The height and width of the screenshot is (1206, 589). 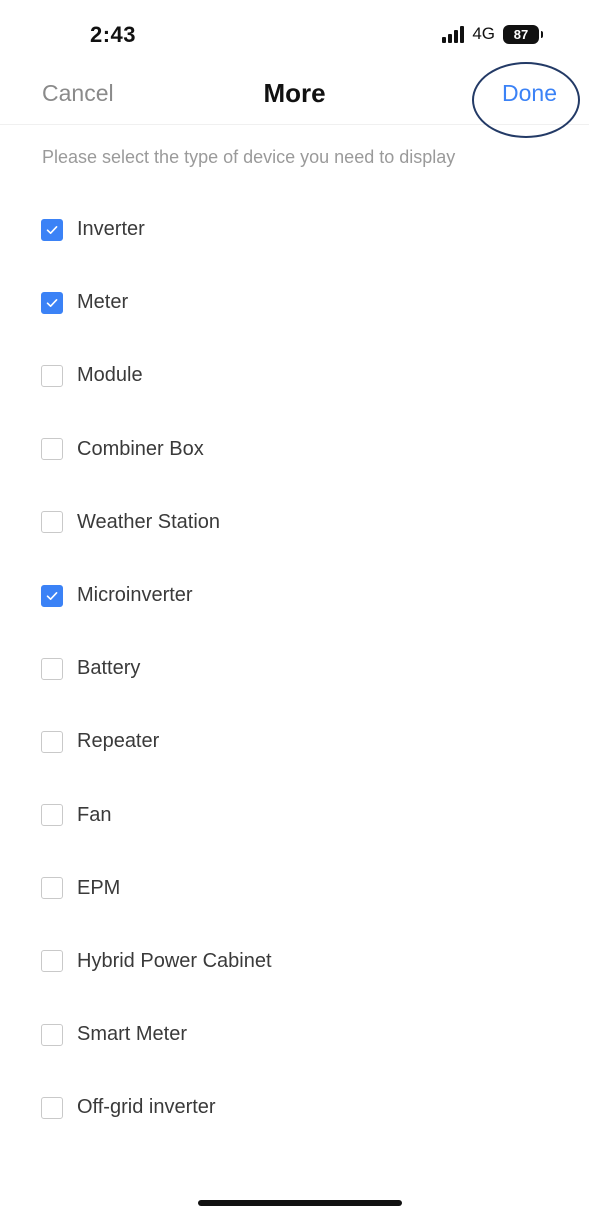 What do you see at coordinates (294, 815) in the screenshot?
I see `device-option-item: Fan` at bounding box center [294, 815].